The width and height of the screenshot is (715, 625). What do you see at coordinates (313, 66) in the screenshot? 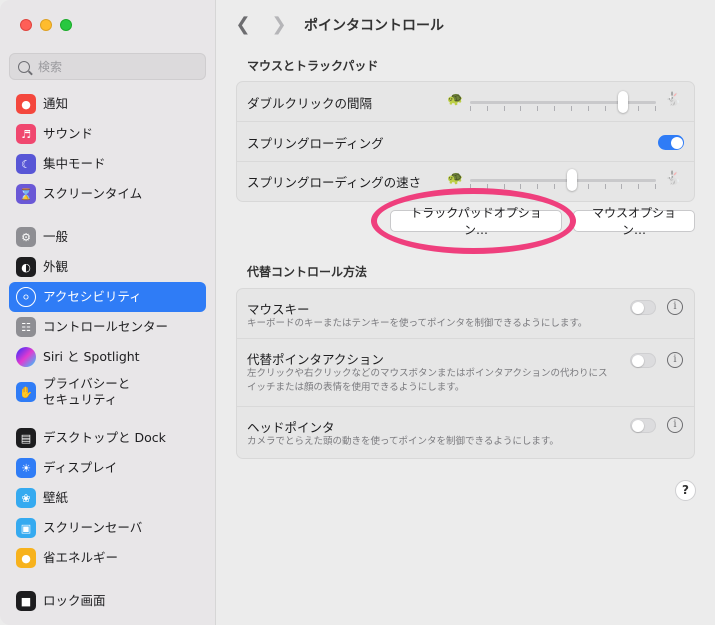
I see `section-title-mouse: マウスとトラックパッド` at bounding box center [313, 66].